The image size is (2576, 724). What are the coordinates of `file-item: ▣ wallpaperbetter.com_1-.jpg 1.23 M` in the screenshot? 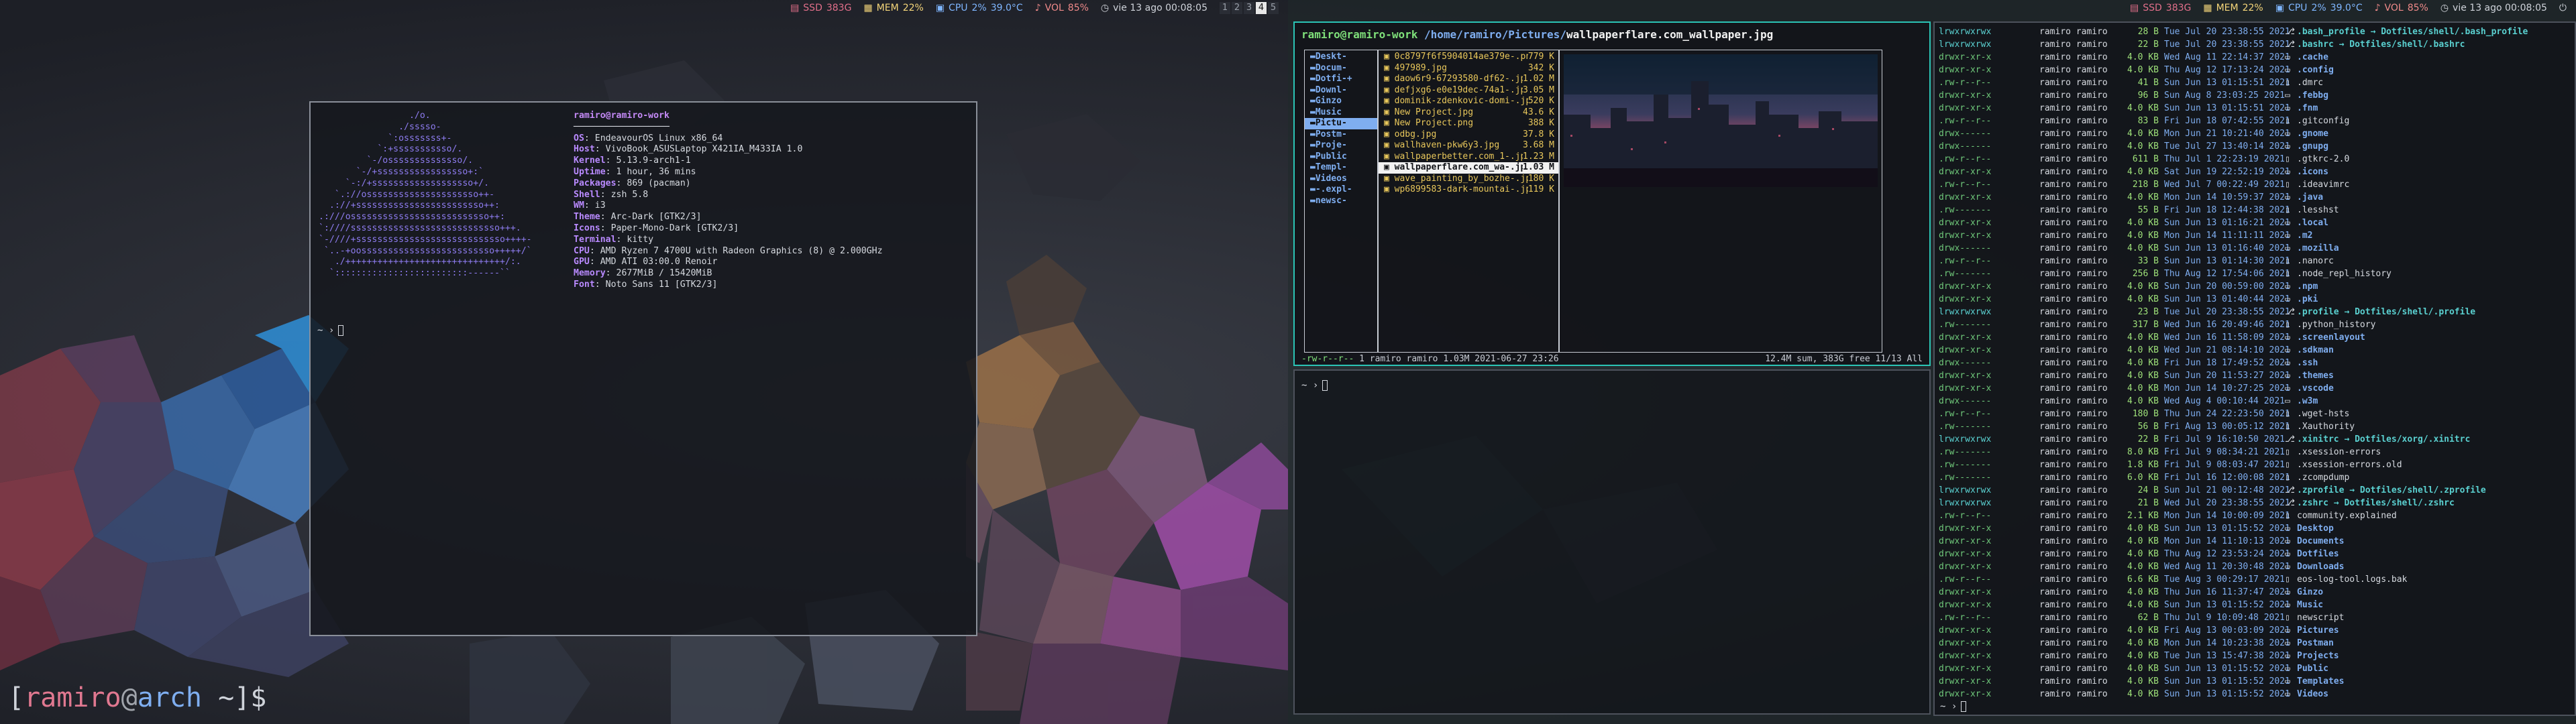 It's located at (1468, 157).